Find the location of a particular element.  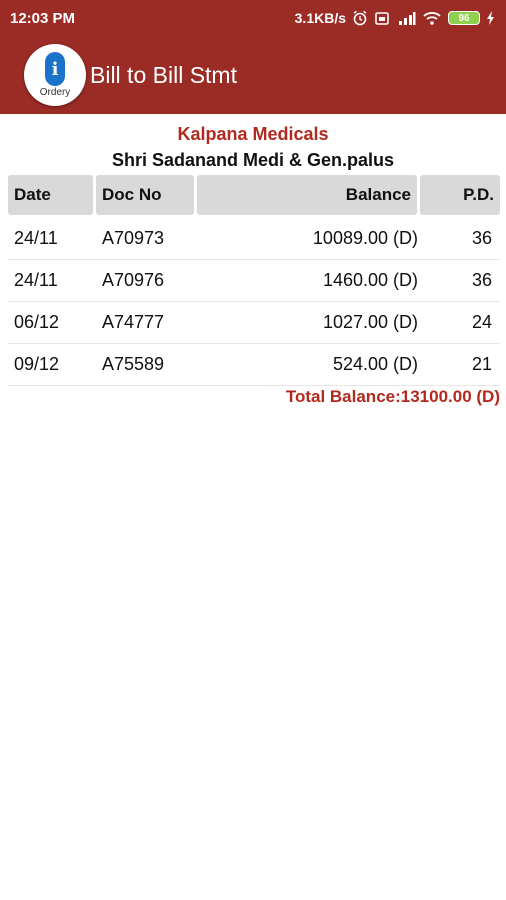

table-row: 06/12 A74777 1027.00 (D) 24 is located at coordinates (254, 323).